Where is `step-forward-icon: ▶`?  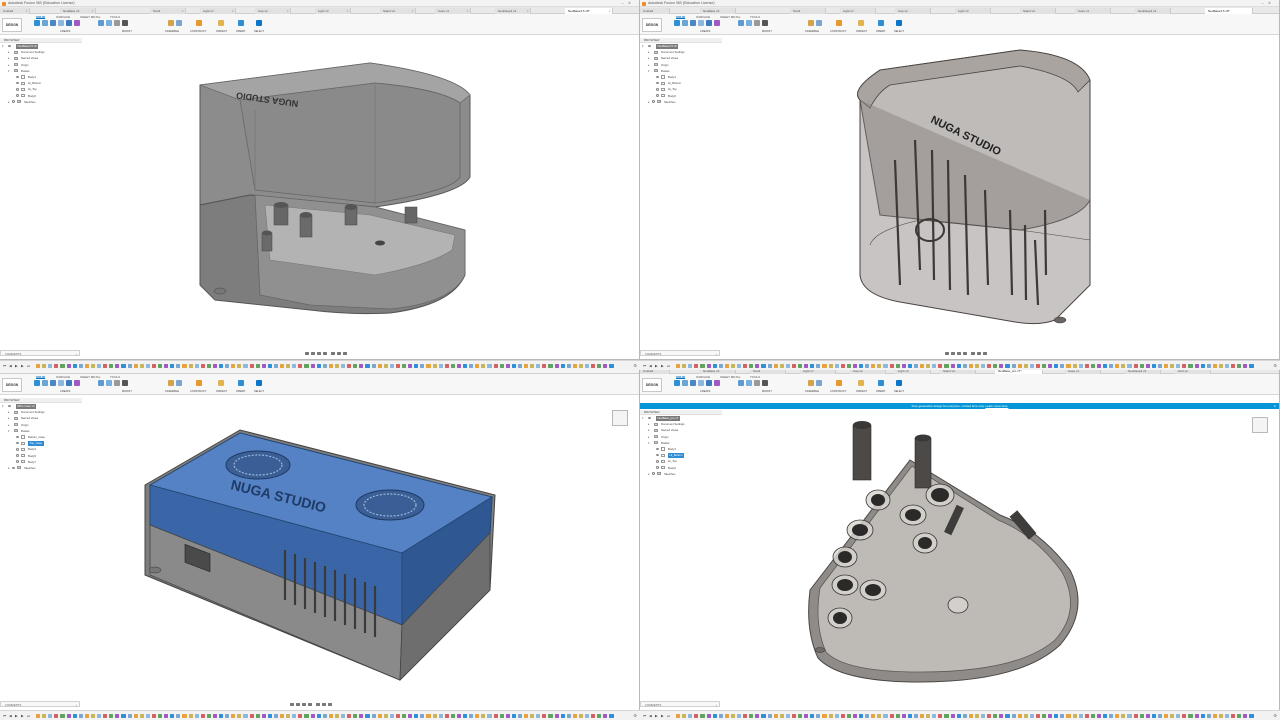
step-forward-icon: ▶ is located at coordinates (22, 716).